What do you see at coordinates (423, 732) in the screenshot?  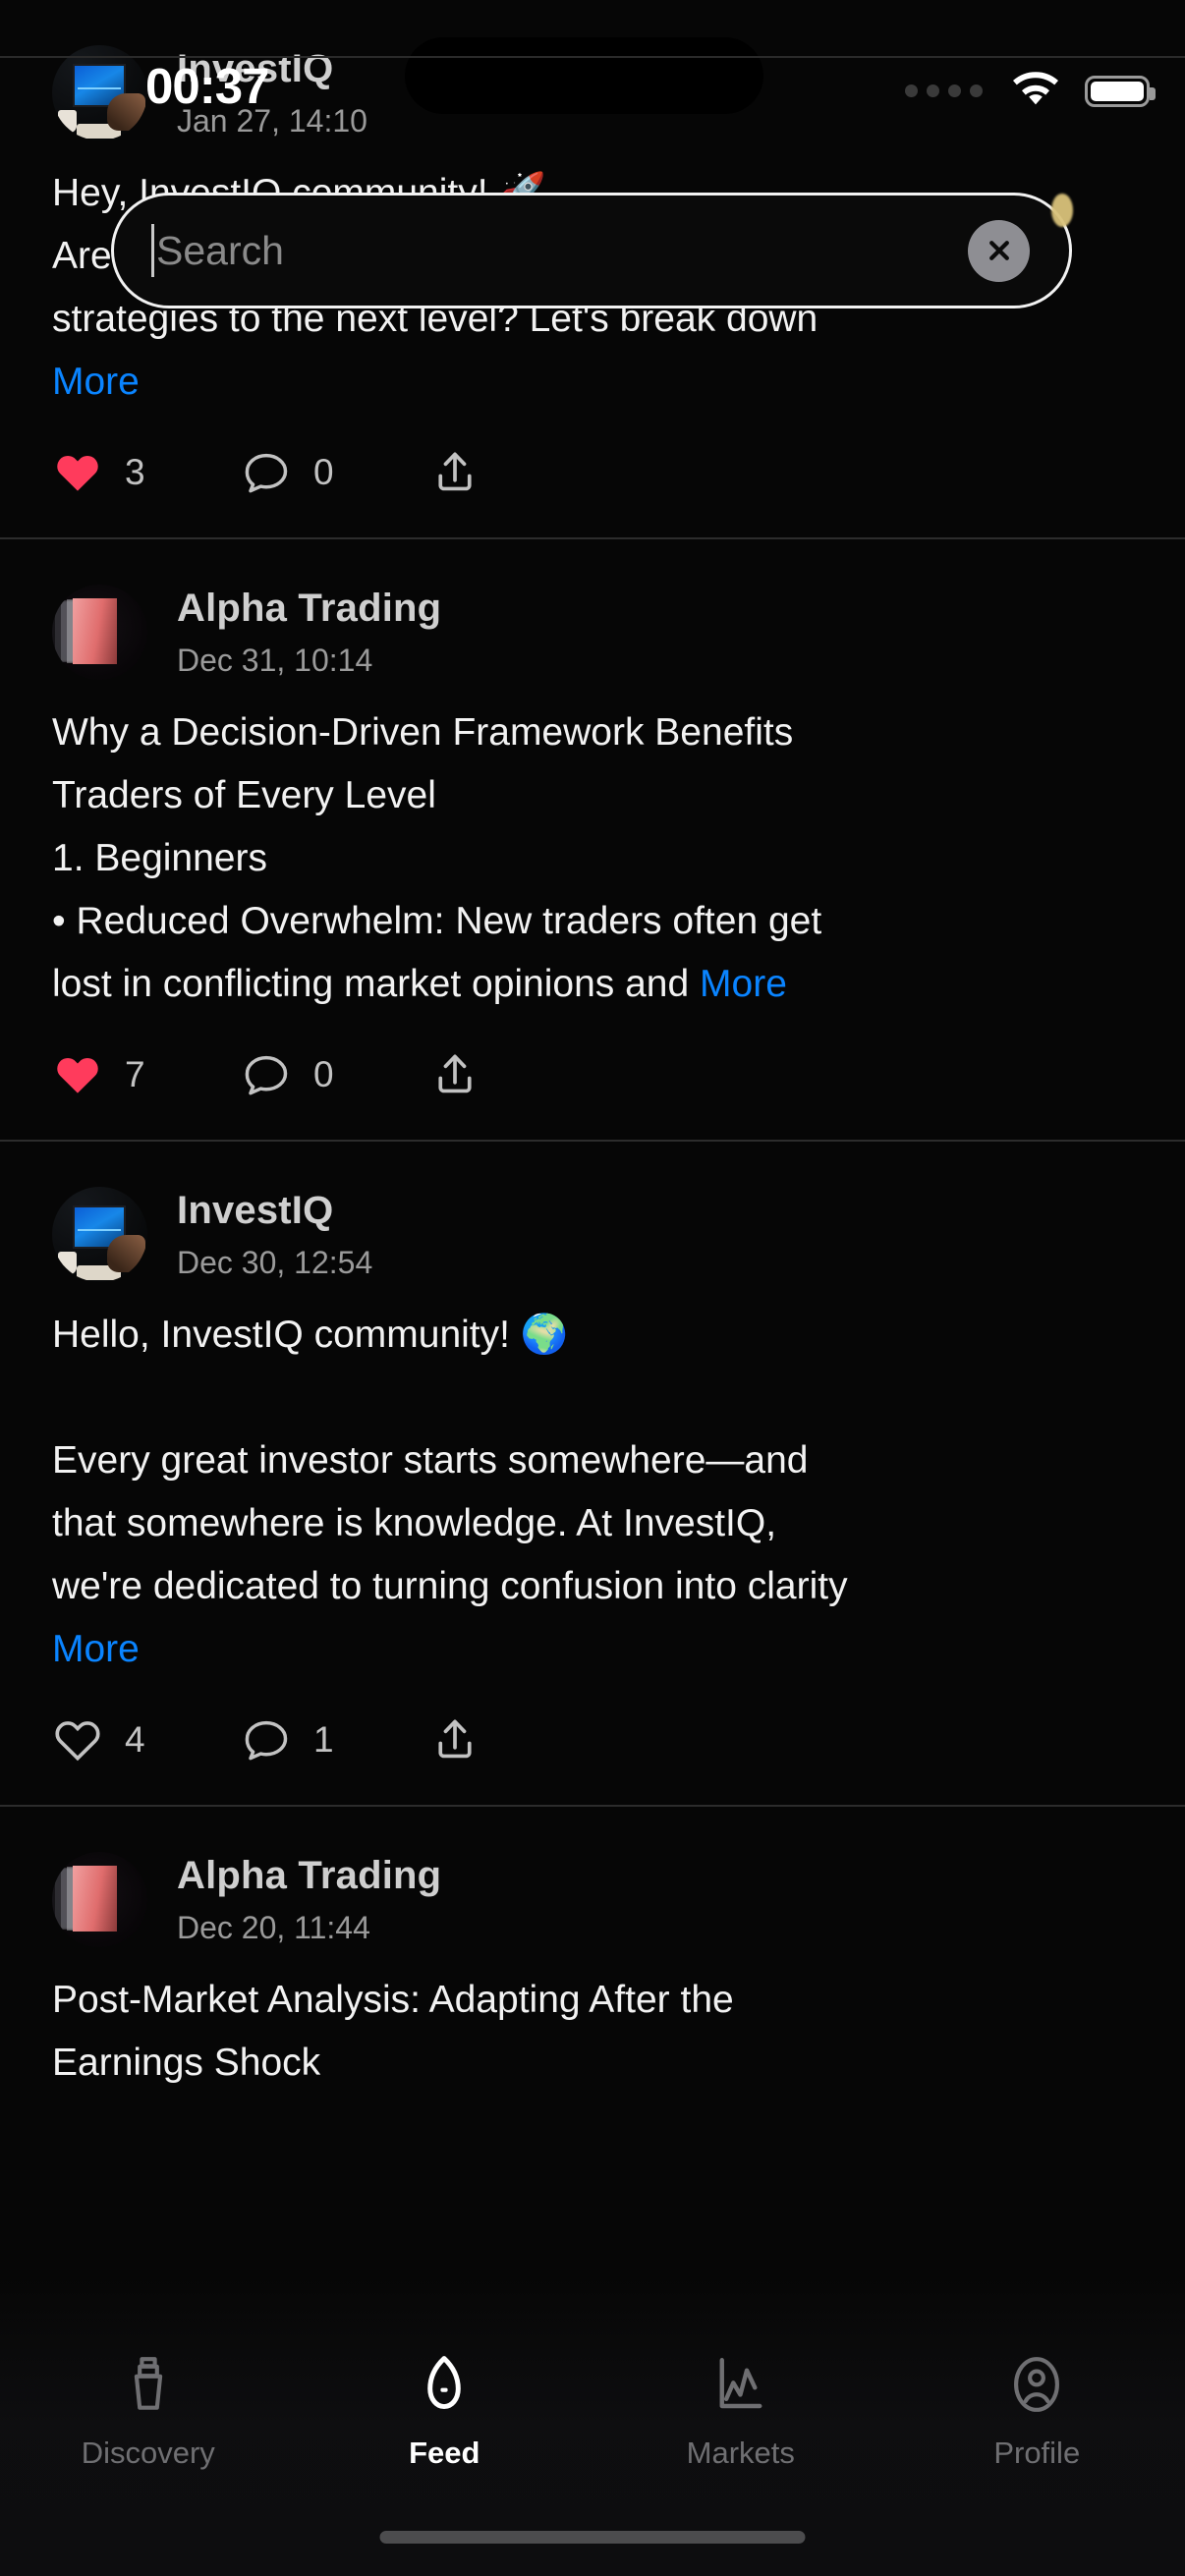 I see `post-text-line: Why a Decision-Driven Framework Benefits` at bounding box center [423, 732].